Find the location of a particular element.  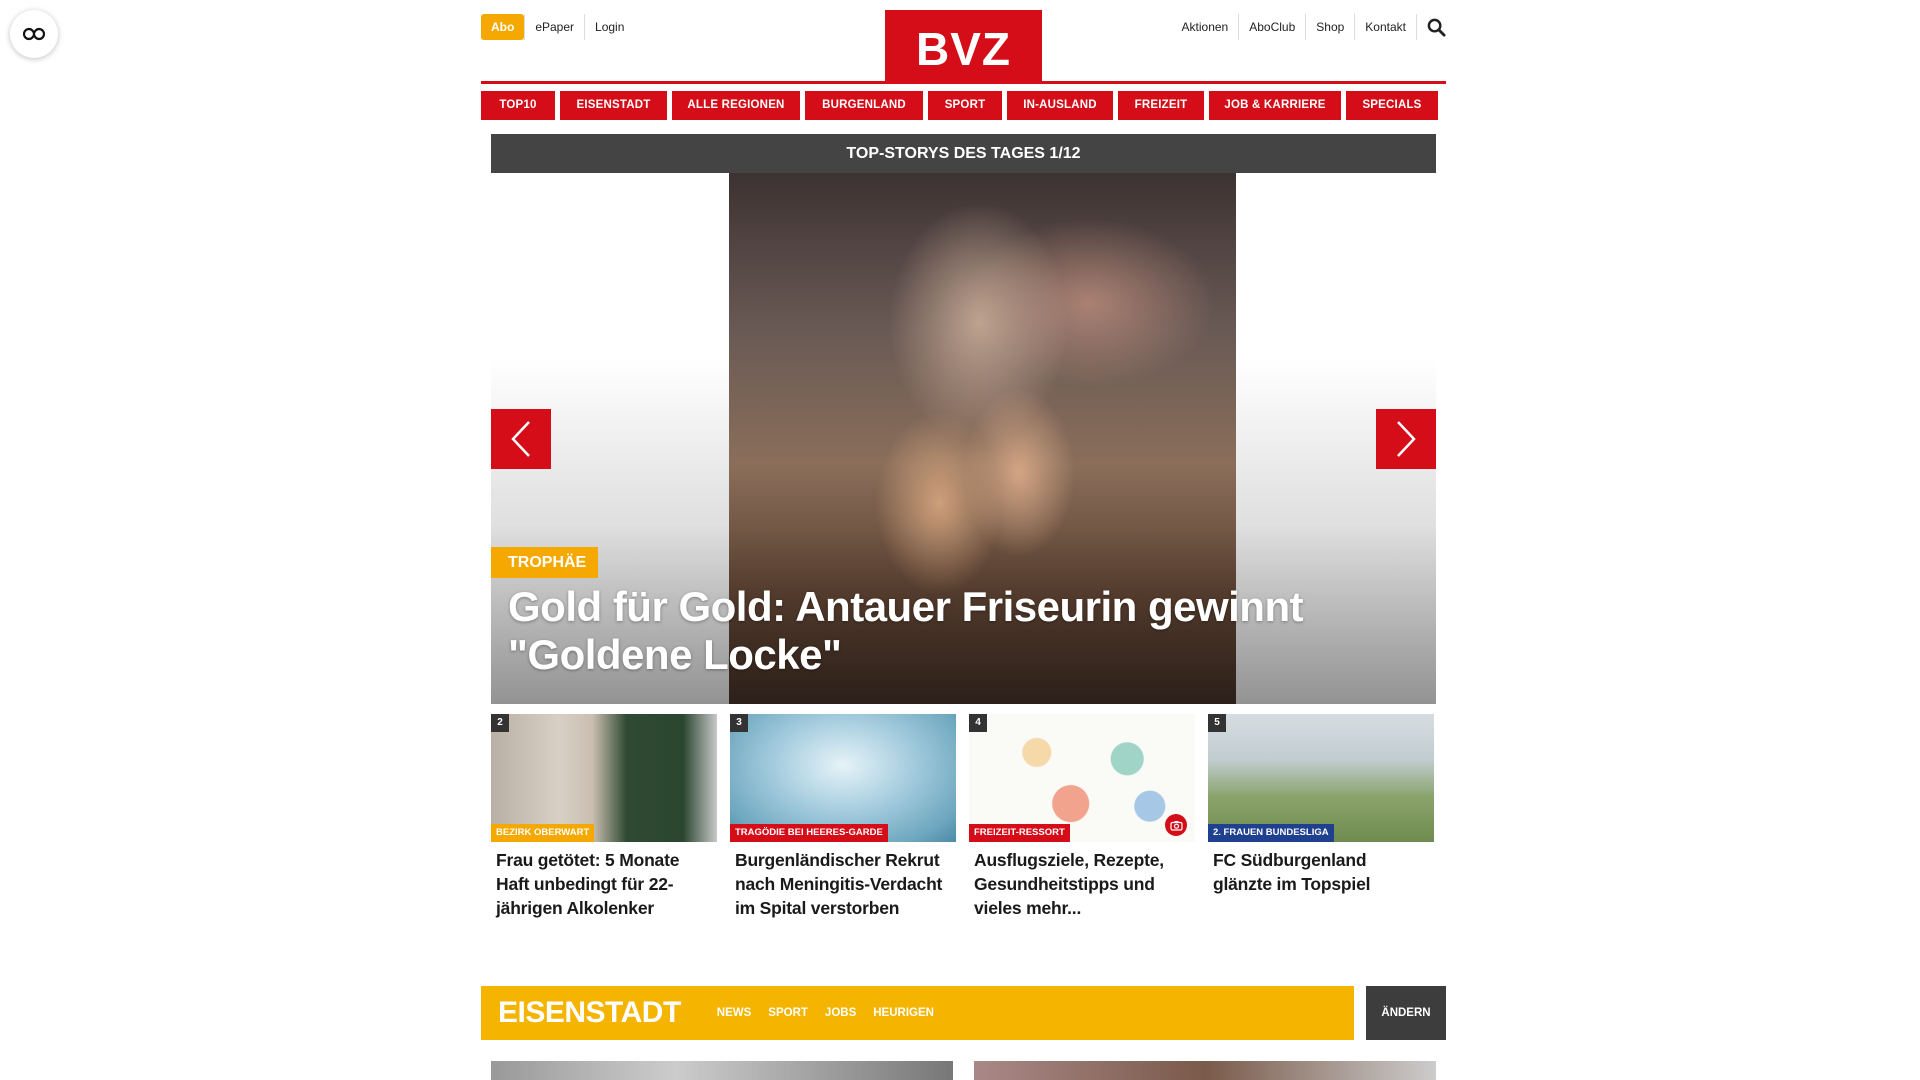

region-link-heurigen: HEURIGEN is located at coordinates (903, 1013).